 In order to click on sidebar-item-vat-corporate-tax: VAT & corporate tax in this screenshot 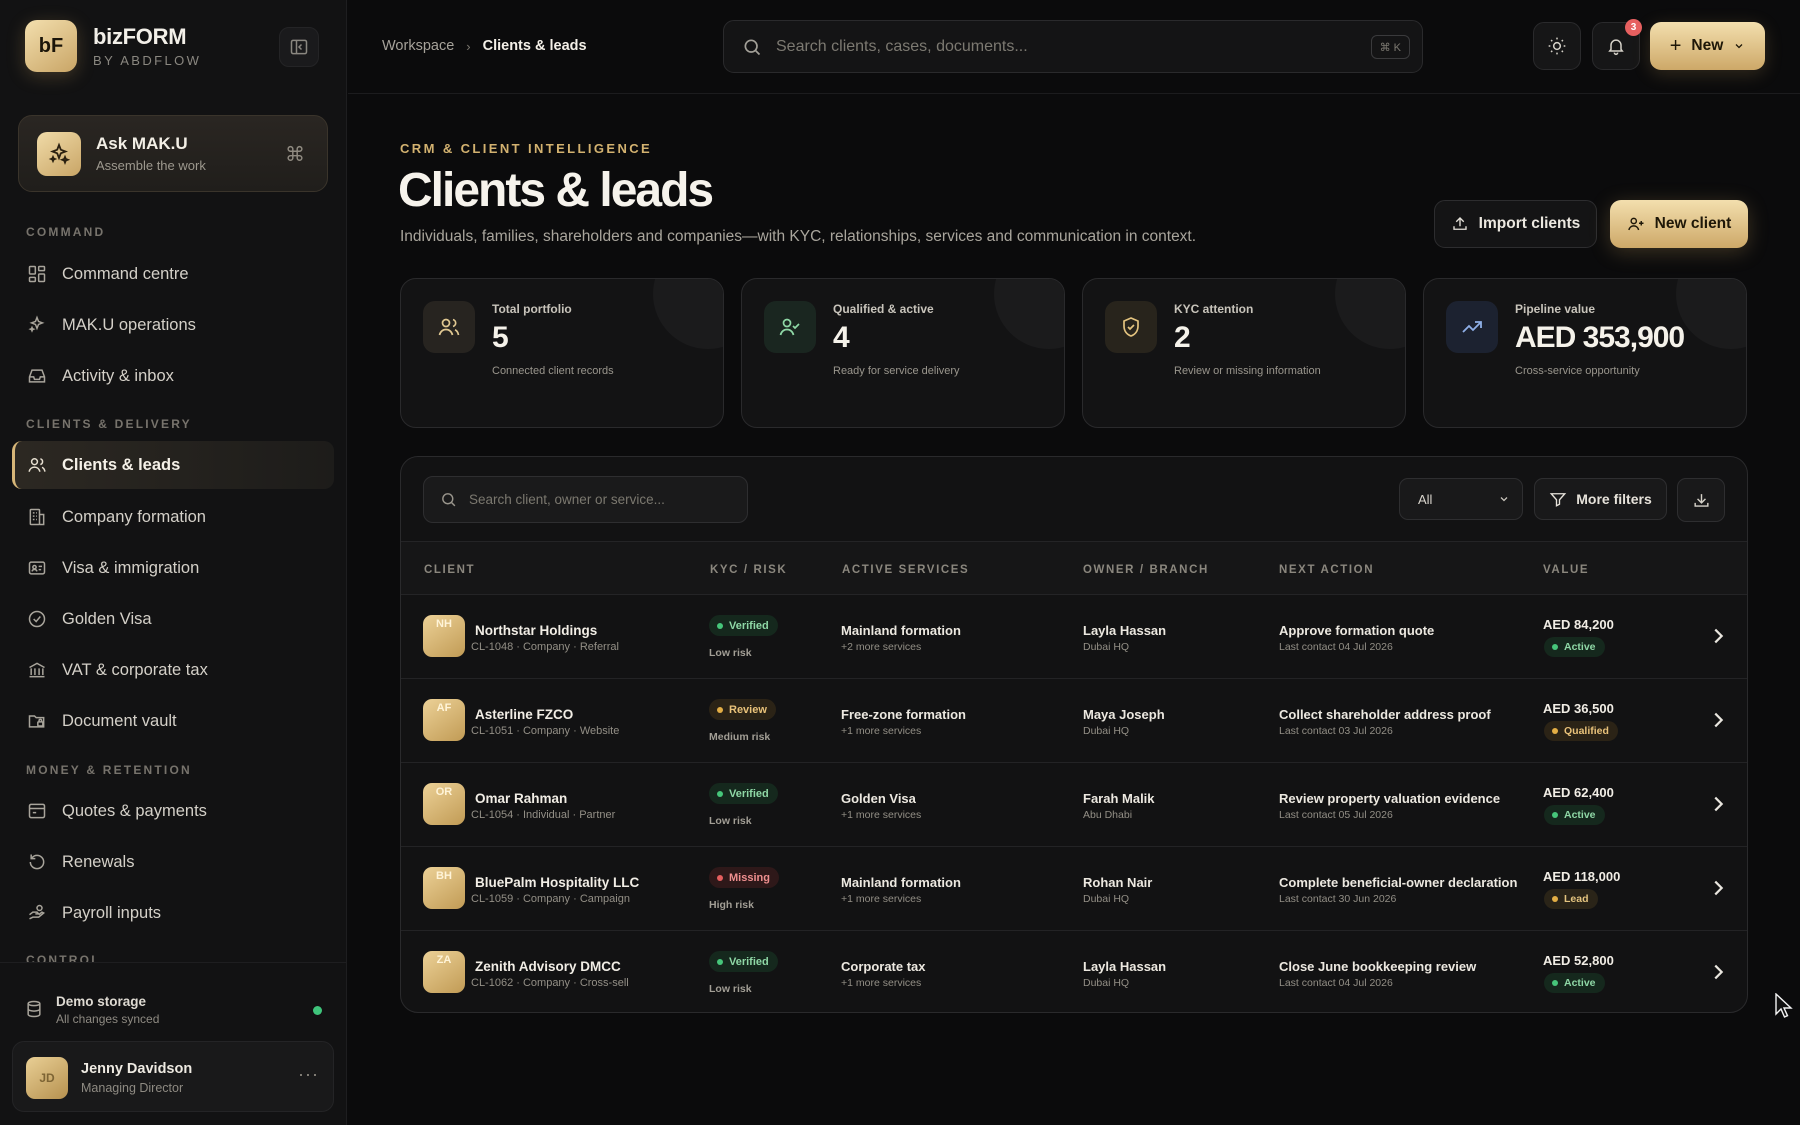, I will do `click(173, 670)`.